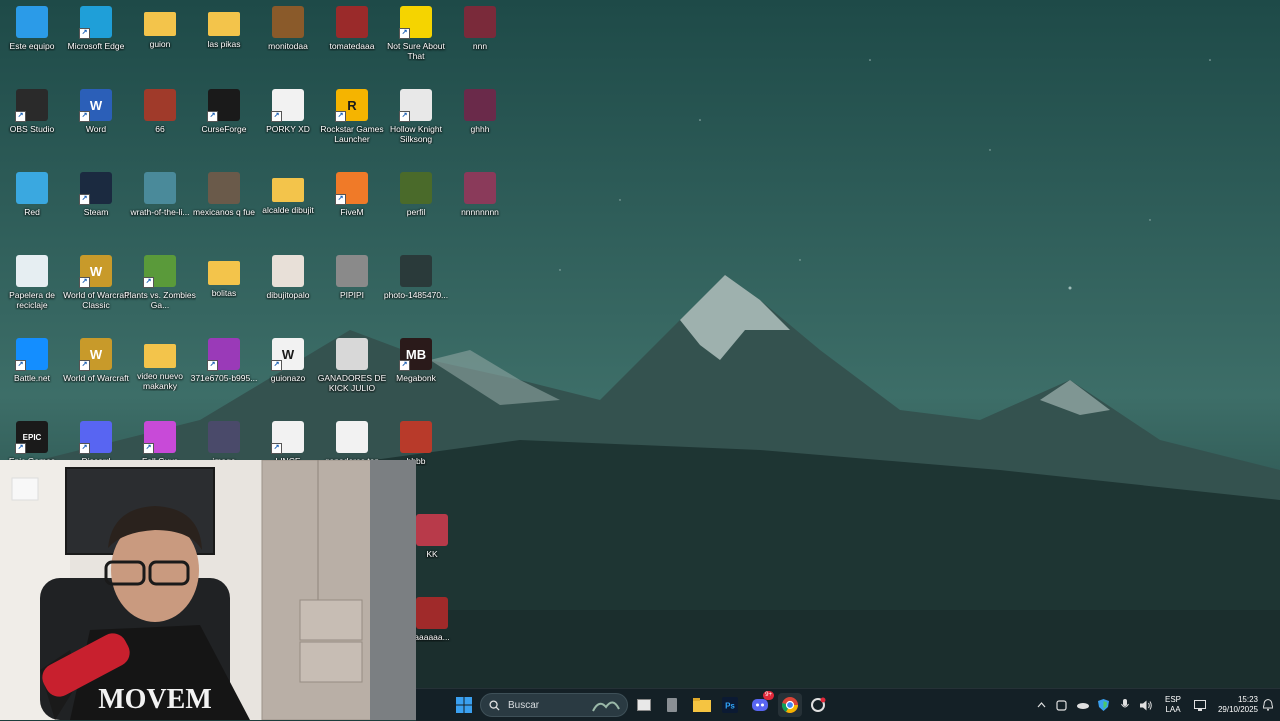  I want to click on desktop-icon: ↗ FiveM, so click(352, 209).